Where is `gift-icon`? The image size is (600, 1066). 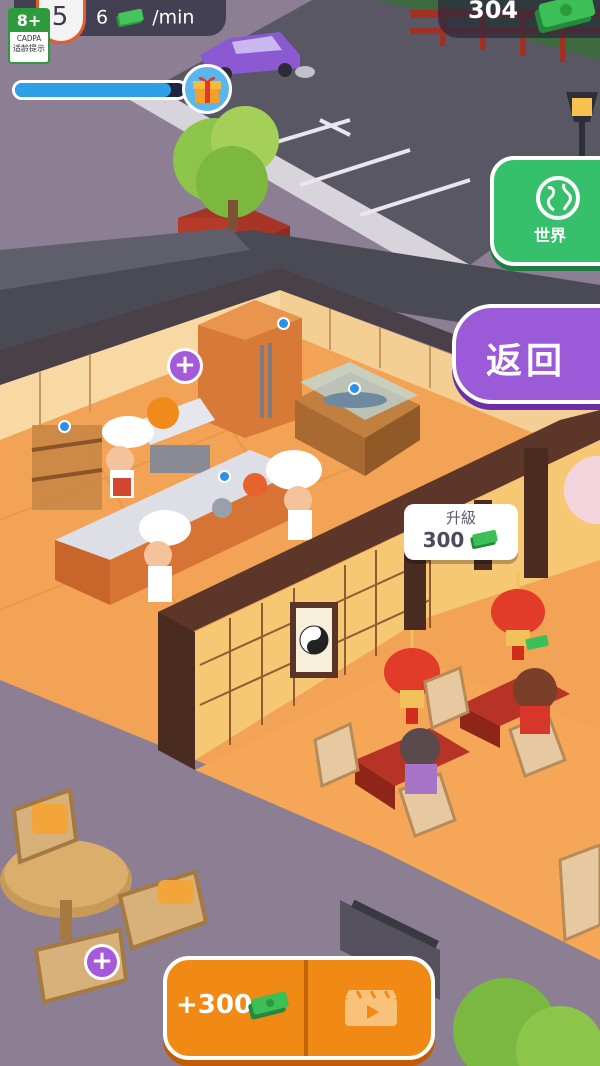
gift-icon is located at coordinates (207, 89).